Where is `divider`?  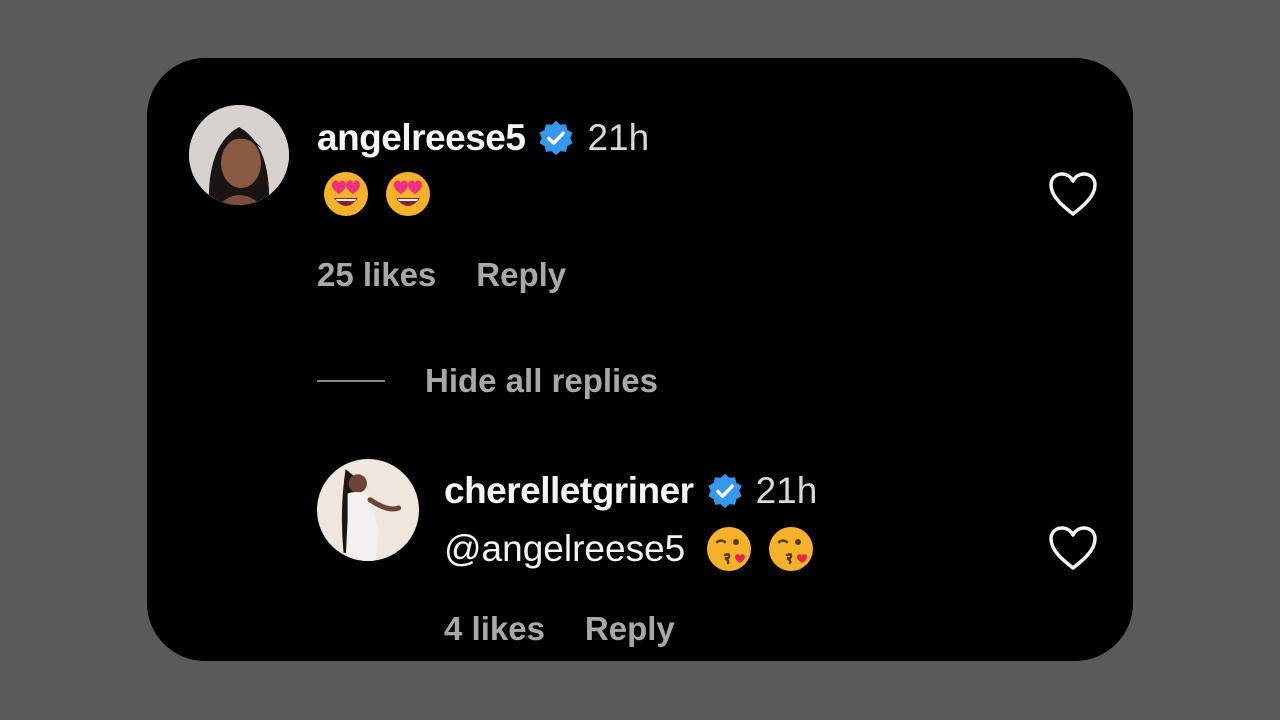 divider is located at coordinates (351, 381).